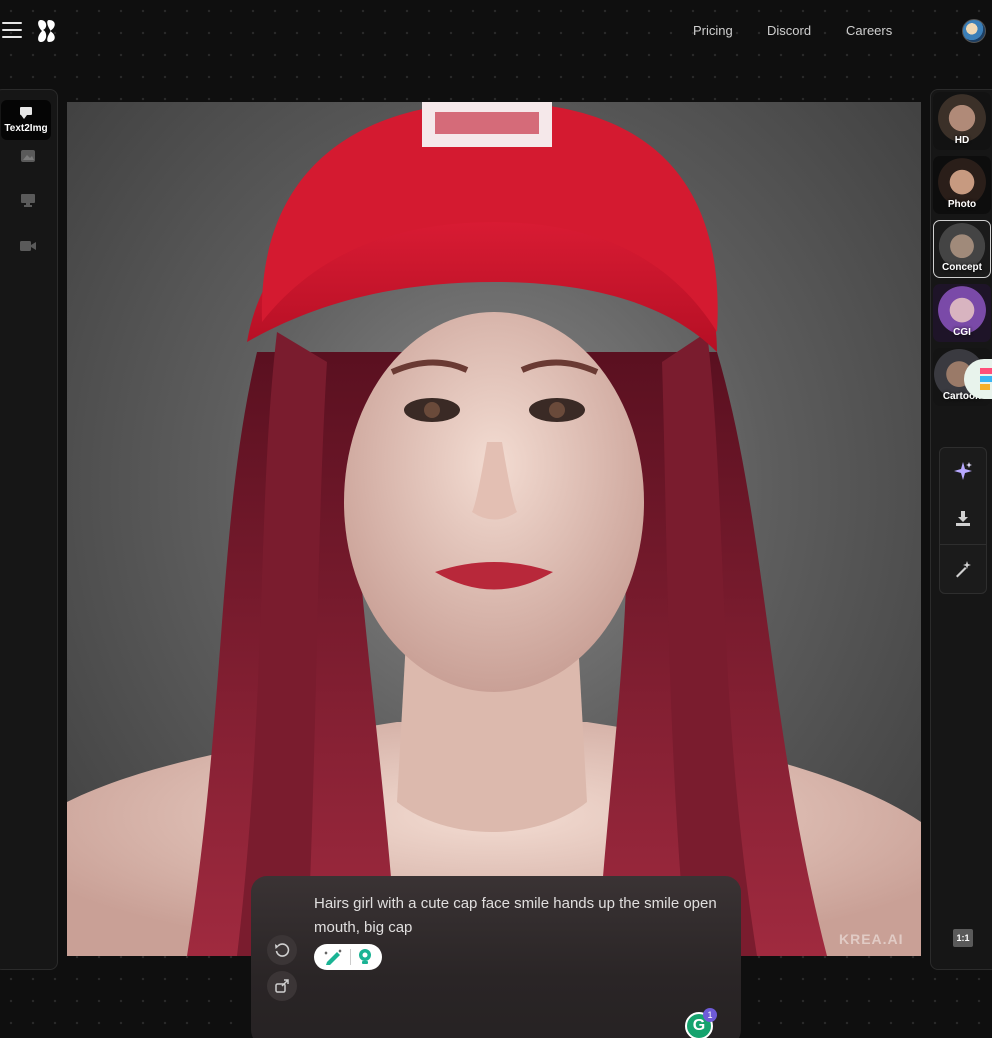 This screenshot has width=992, height=1038. What do you see at coordinates (713, 30) in the screenshot?
I see `nav-pricing-link: Pricing` at bounding box center [713, 30].